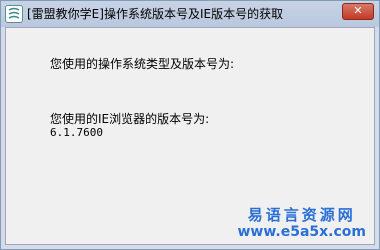 This screenshot has width=380, height=250. I want to click on ie-version-value: 6.1.7600, so click(76, 132).